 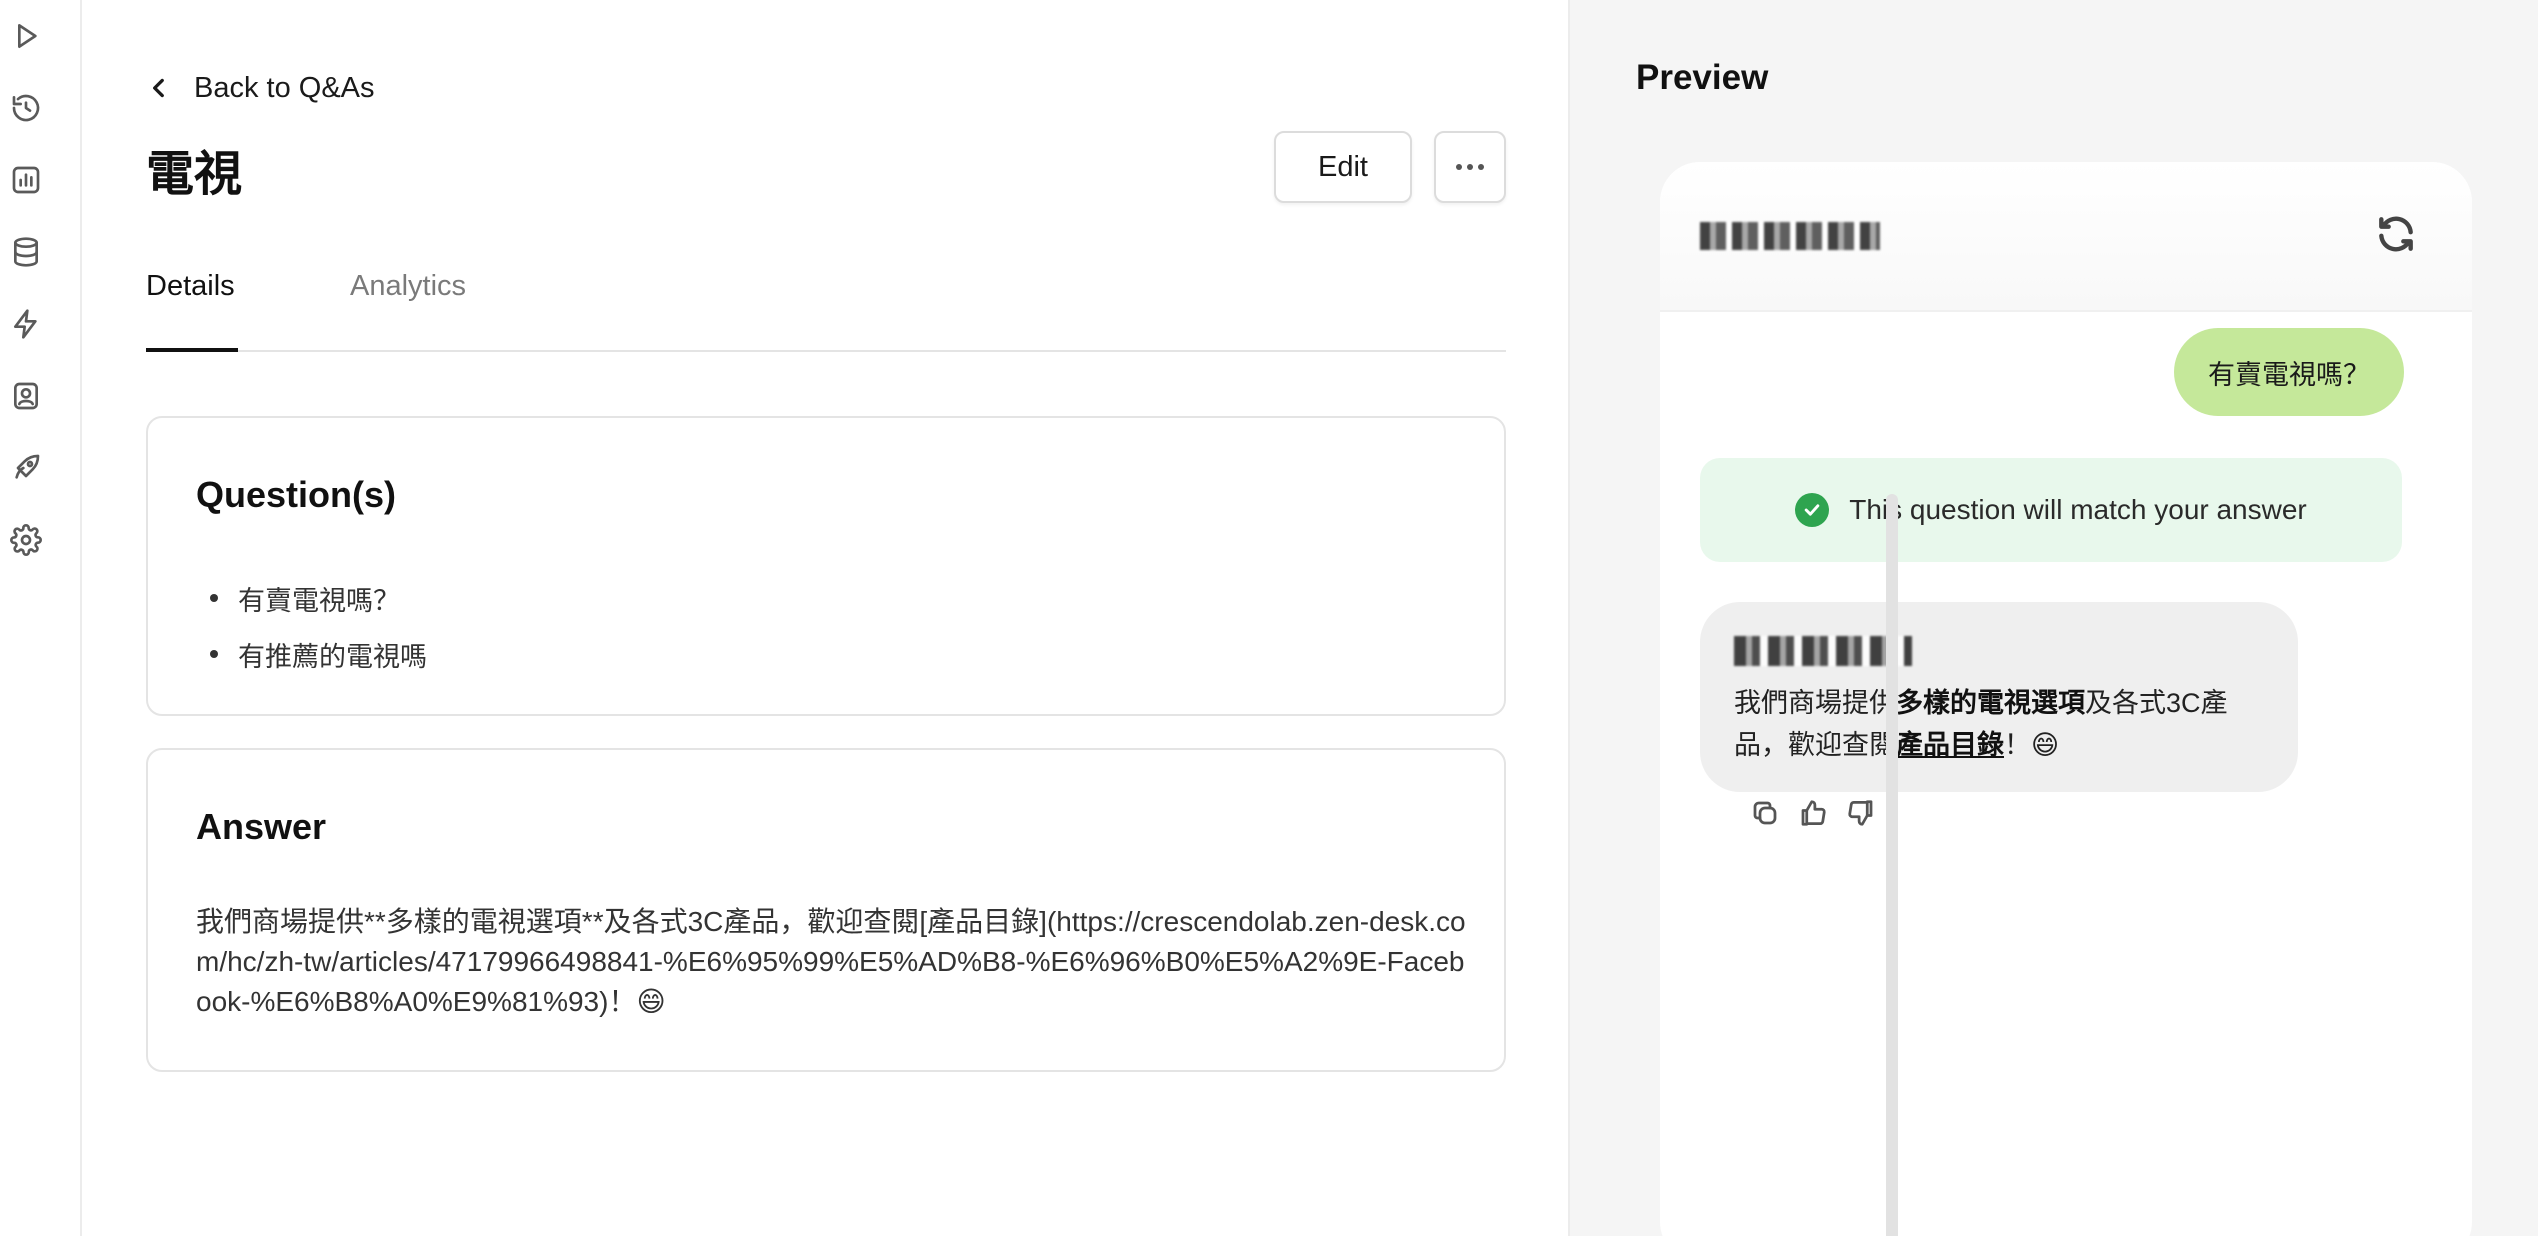 What do you see at coordinates (826, 307) in the screenshot?
I see `tab-bar: Details Analytics` at bounding box center [826, 307].